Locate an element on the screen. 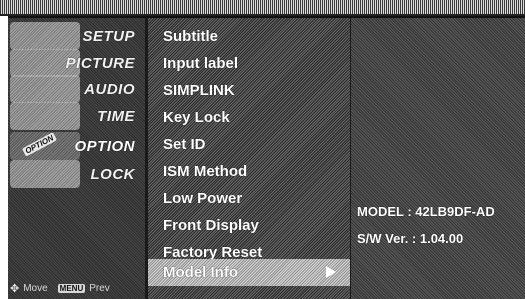  menu-item-label: Model Info is located at coordinates (200, 272).